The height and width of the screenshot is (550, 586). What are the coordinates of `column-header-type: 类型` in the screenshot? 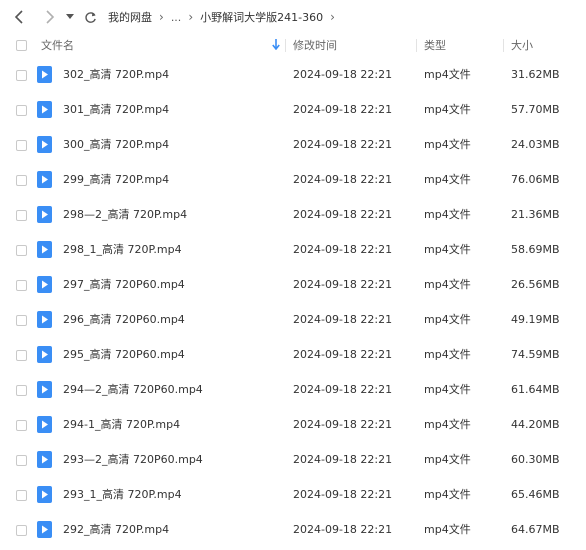 It's located at (435, 45).